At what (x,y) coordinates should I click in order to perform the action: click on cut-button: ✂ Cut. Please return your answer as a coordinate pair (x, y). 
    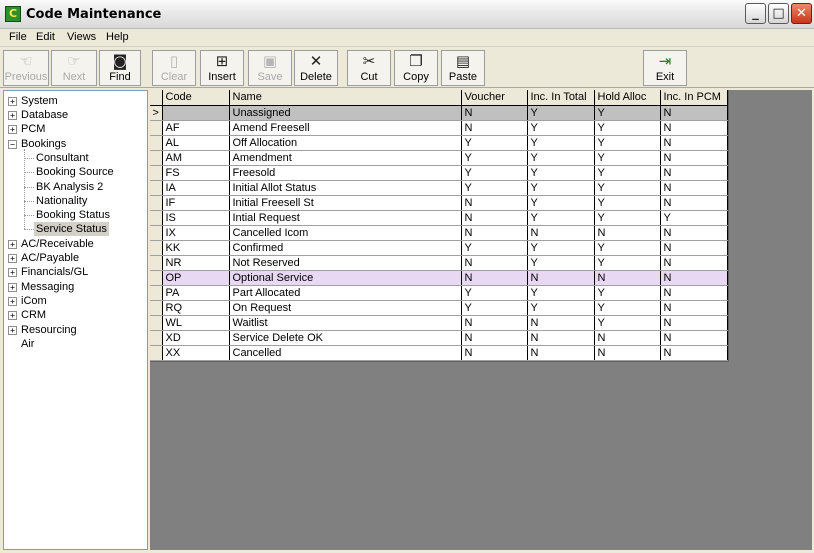
    Looking at the image, I should click on (369, 68).